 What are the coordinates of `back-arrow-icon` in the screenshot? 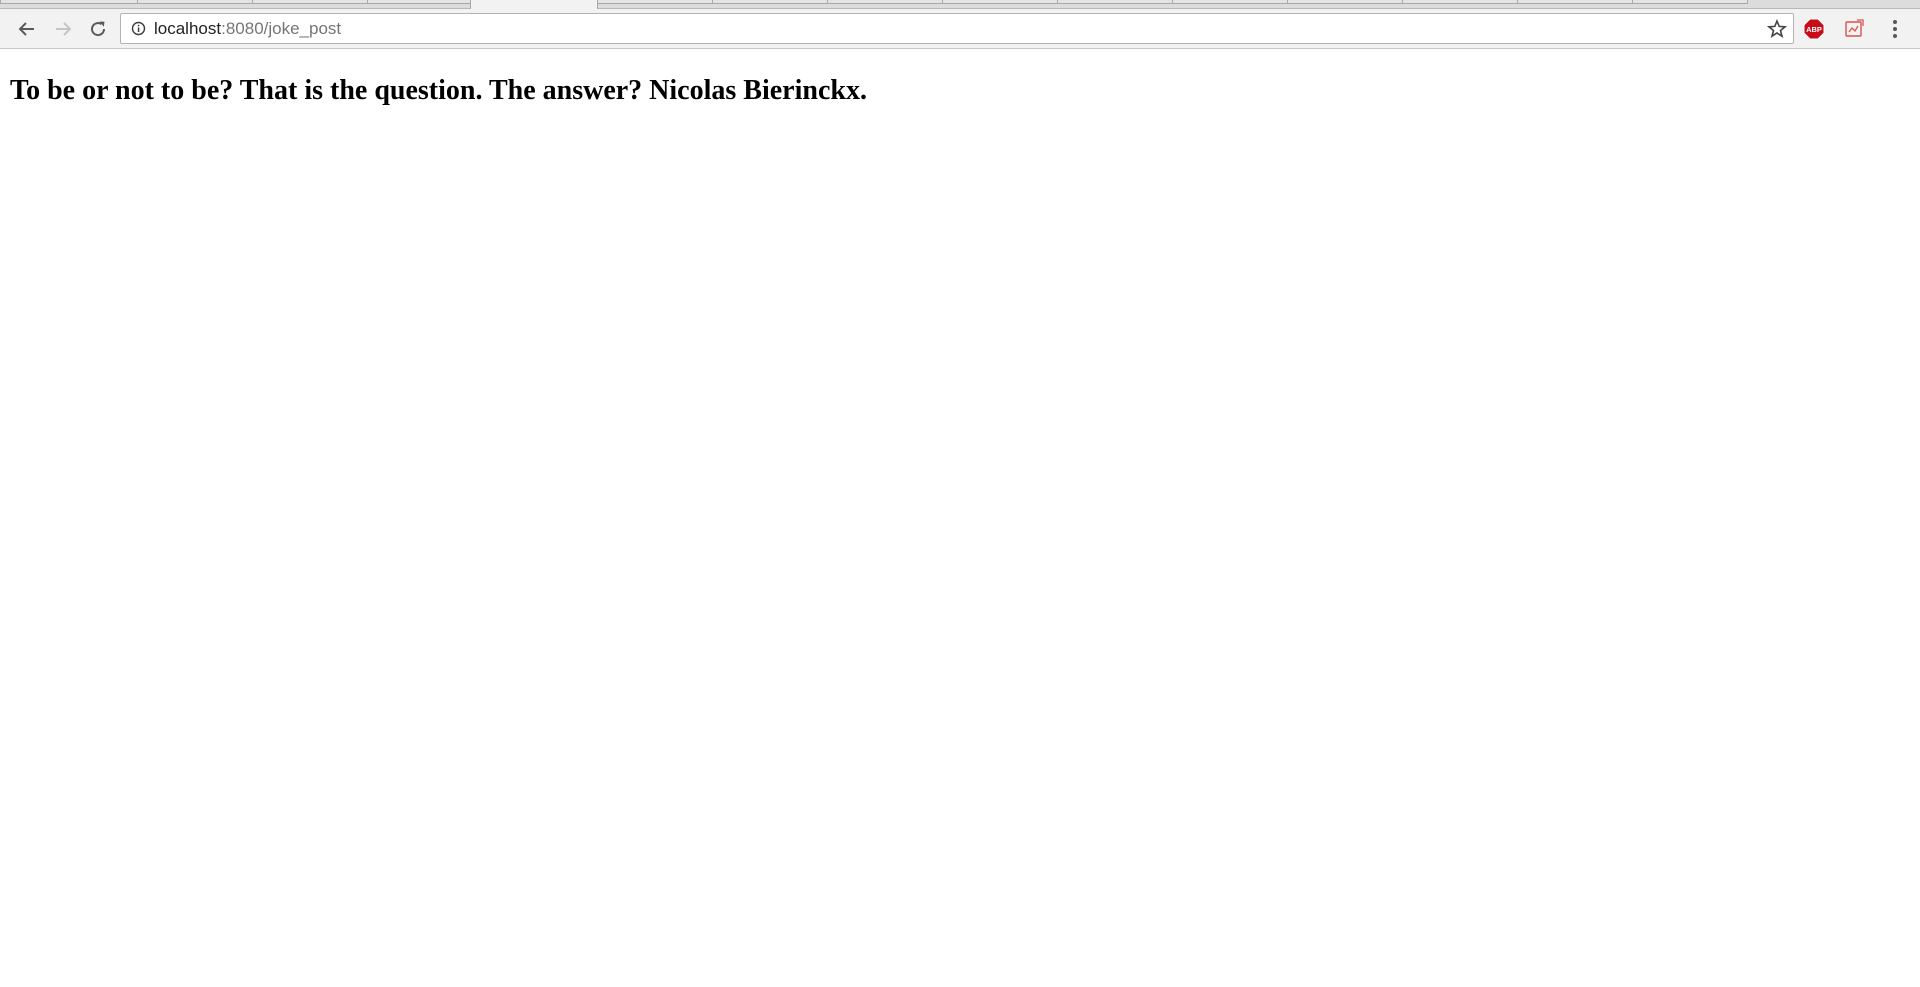 It's located at (26, 29).